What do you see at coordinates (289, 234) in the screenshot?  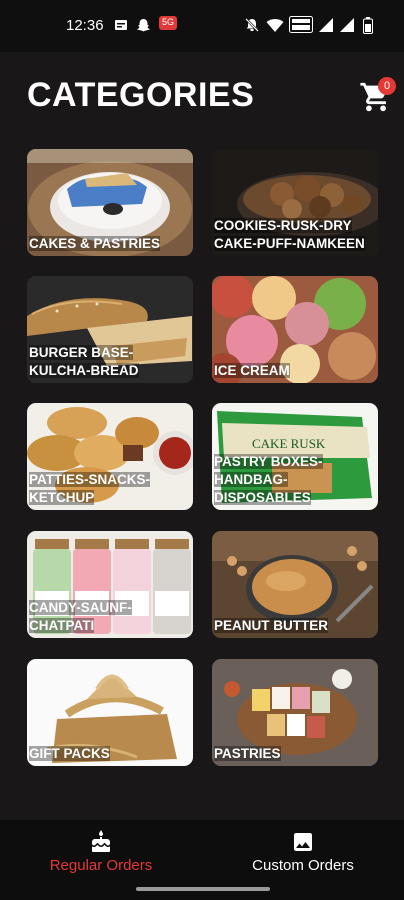 I see `category-label: COOKIES-RUSK-DRY CAKE-PUFF-NAMKEEN` at bounding box center [289, 234].